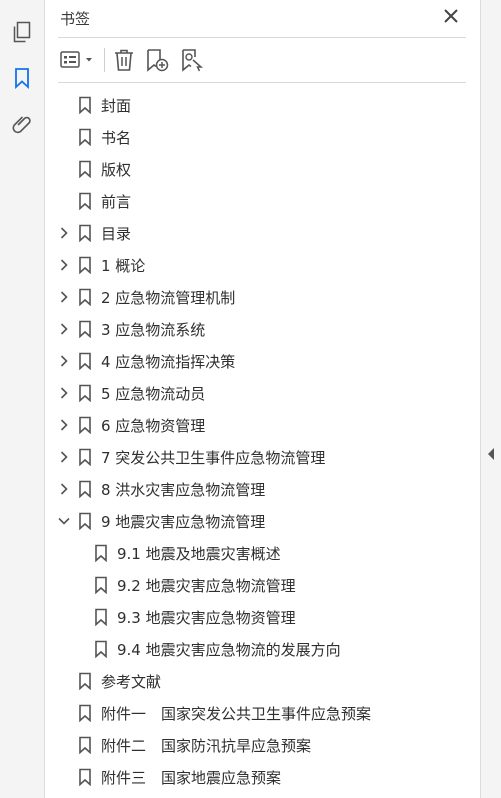 The width and height of the screenshot is (501, 798). Describe the element at coordinates (262, 201) in the screenshot. I see `bookmark-item: 前言` at that location.